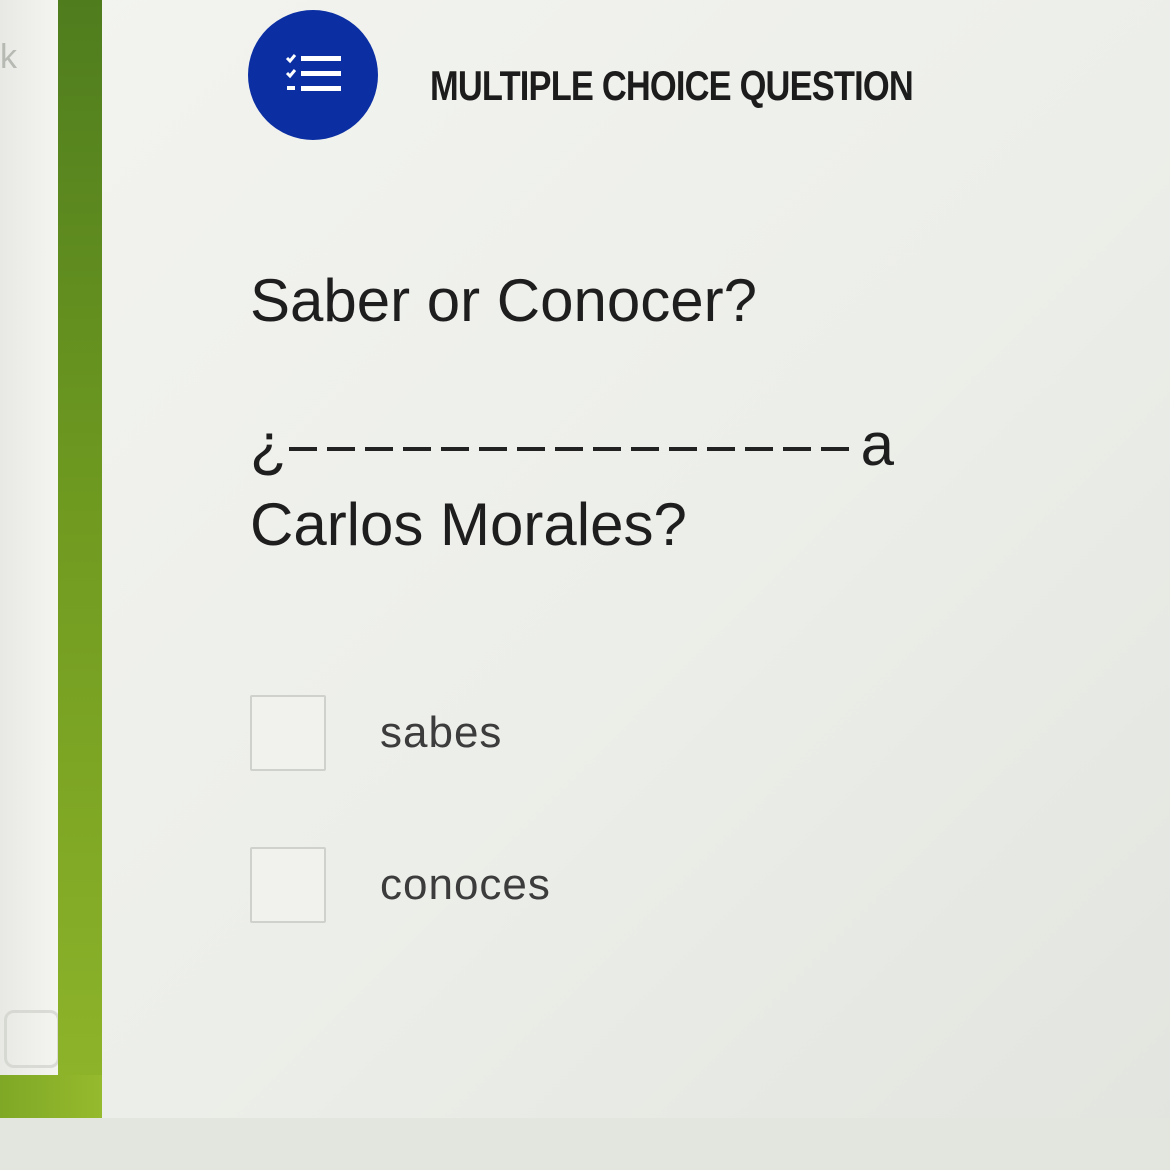  What do you see at coordinates (8, 57) in the screenshot?
I see `panel-text-fragment: k` at bounding box center [8, 57].